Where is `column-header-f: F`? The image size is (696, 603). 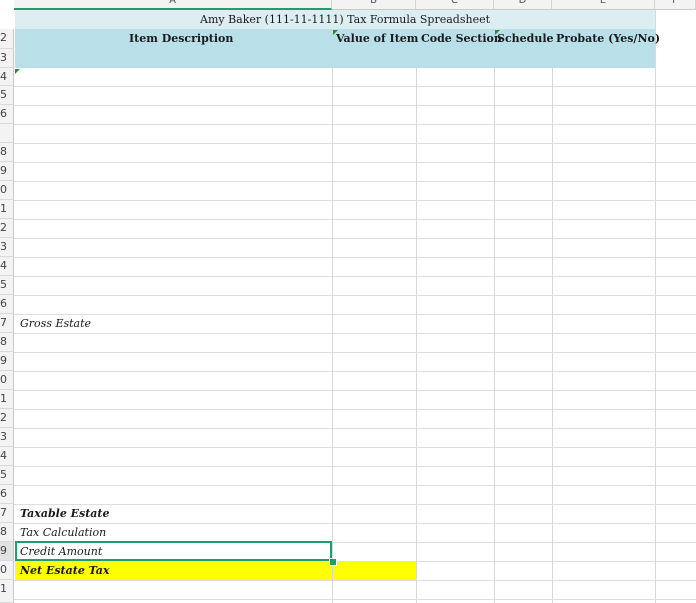
column-header-f: F is located at coordinates (675, 5).